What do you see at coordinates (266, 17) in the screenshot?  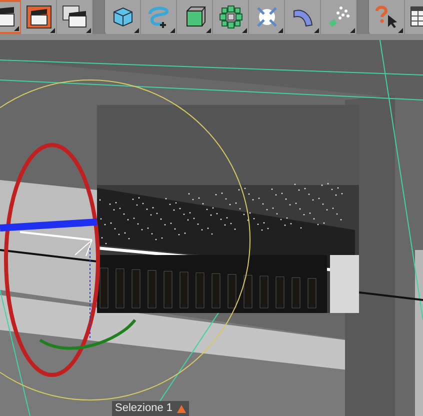 I see `arrows-icon` at bounding box center [266, 17].